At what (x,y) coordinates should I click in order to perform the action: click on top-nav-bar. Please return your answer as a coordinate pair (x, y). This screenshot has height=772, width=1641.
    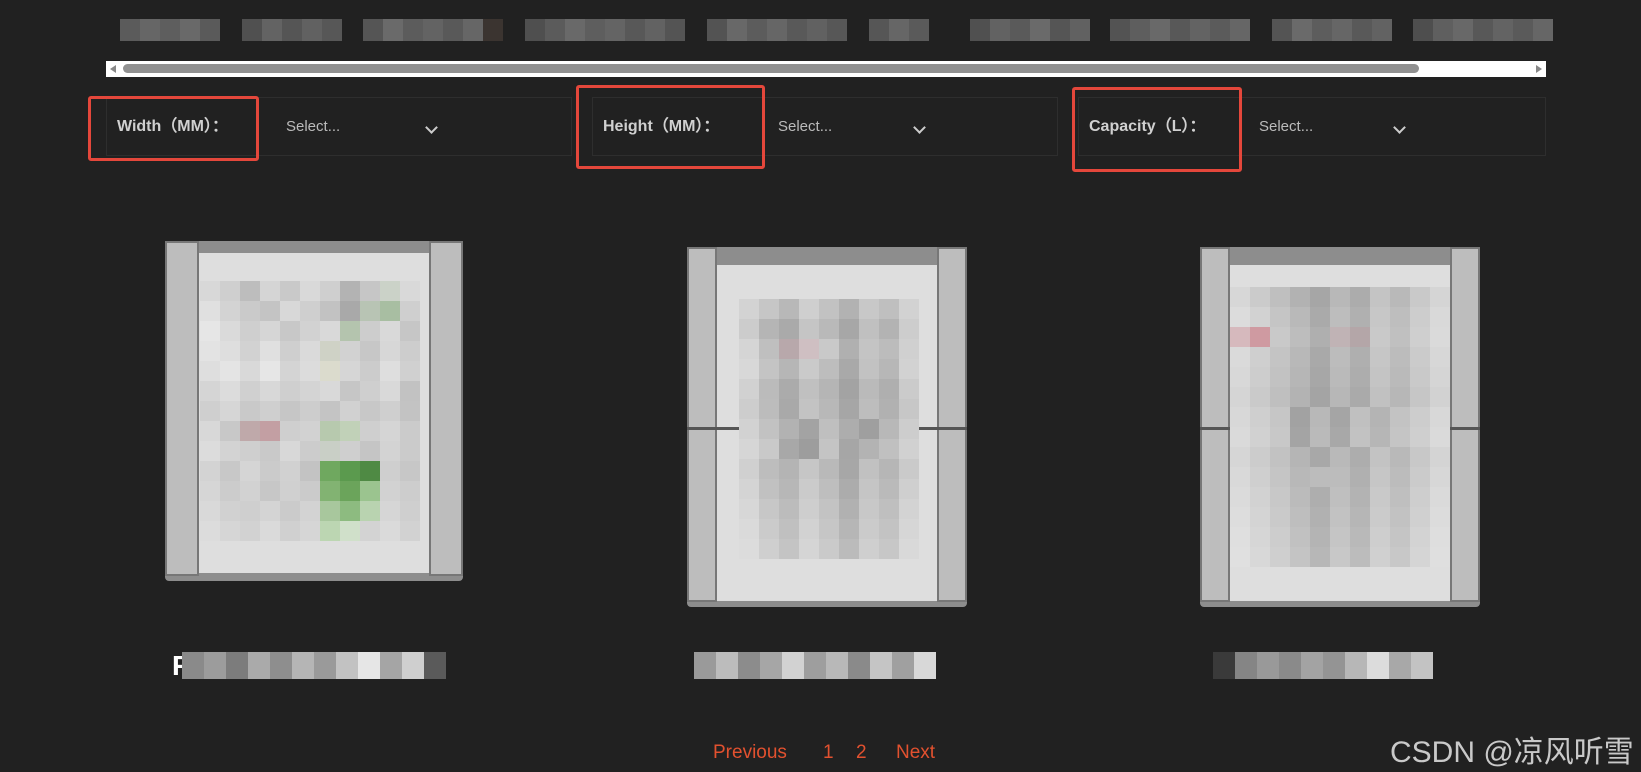
    Looking at the image, I should click on (840, 30).